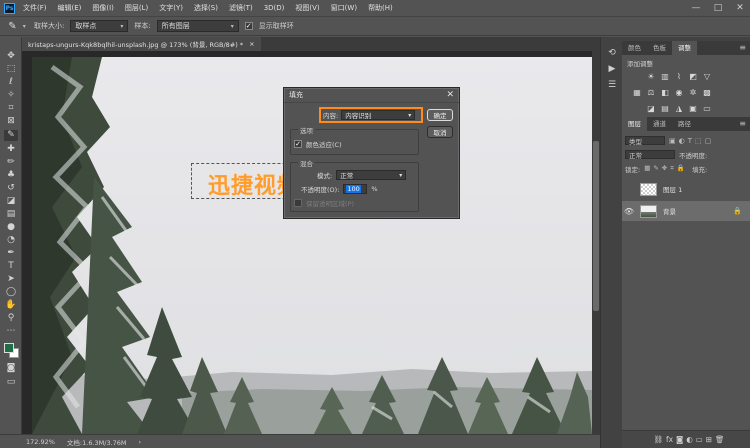 The width and height of the screenshot is (750, 448). What do you see at coordinates (634, 124) in the screenshot?
I see `tab-layers: 图层` at bounding box center [634, 124].